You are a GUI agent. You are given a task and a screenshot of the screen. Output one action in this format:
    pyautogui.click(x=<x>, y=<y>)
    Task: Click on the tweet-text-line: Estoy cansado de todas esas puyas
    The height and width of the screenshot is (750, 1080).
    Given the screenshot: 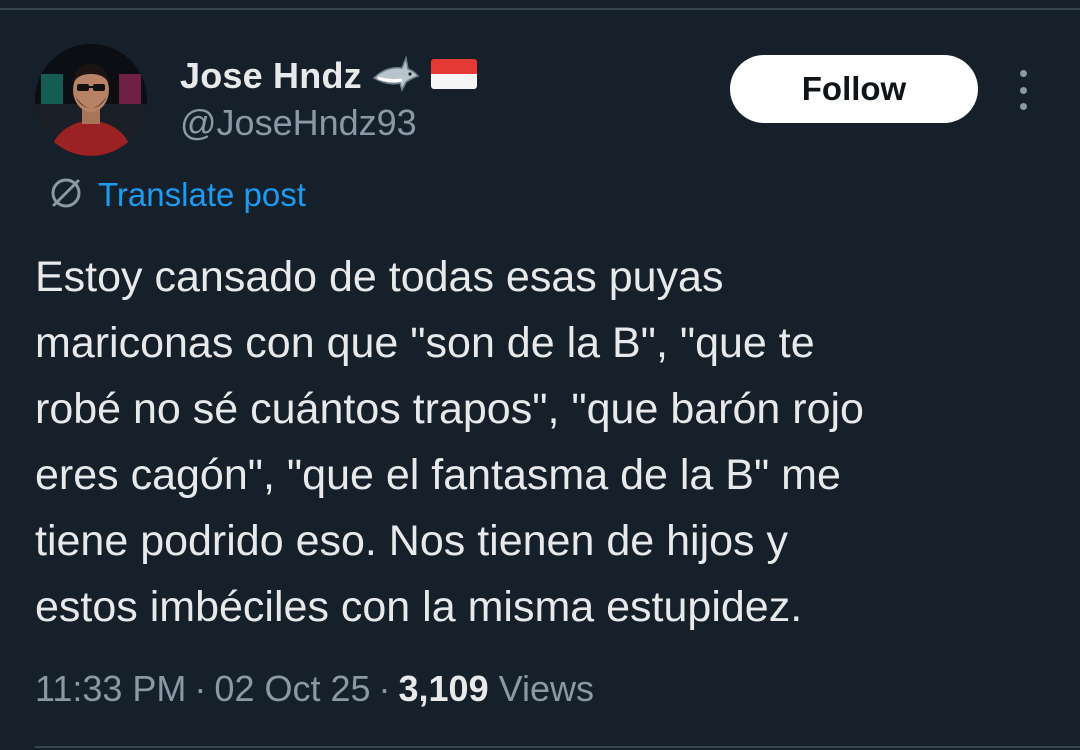 What is the action you would take?
    pyautogui.click(x=379, y=277)
    